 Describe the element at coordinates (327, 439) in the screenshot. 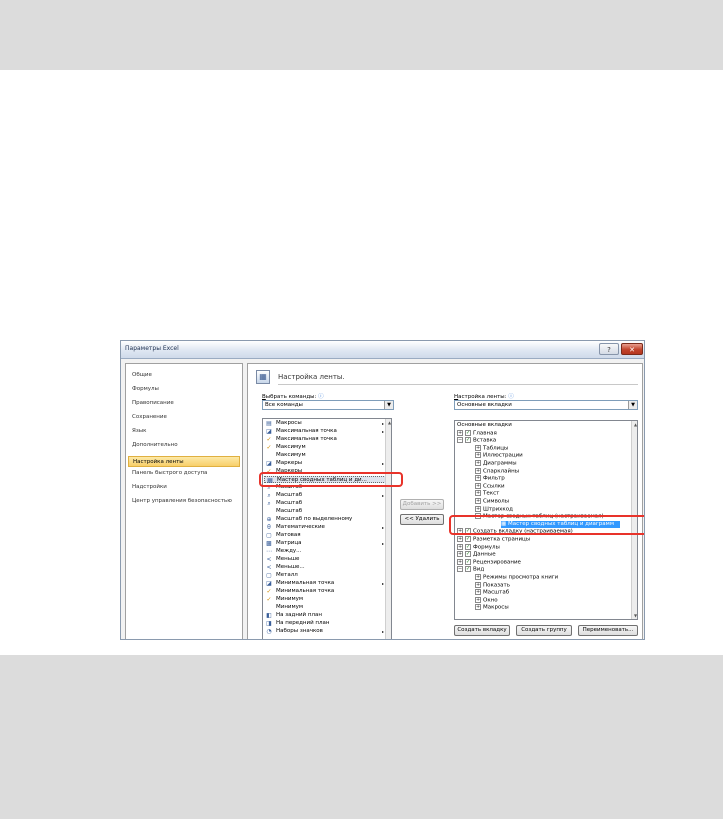

I see `command-item: ✓ Максимальная точка` at that location.